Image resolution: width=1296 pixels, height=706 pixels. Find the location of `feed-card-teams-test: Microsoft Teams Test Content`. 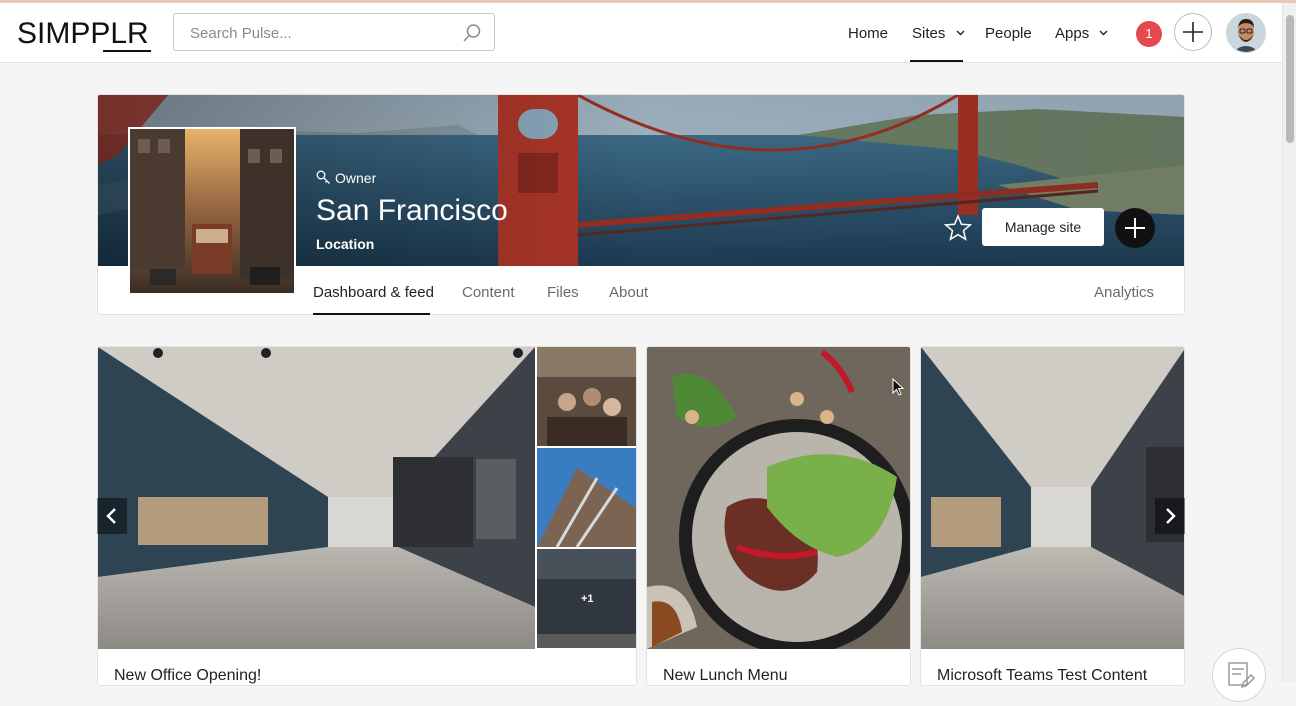

feed-card-teams-test: Microsoft Teams Test Content is located at coordinates (1052, 516).